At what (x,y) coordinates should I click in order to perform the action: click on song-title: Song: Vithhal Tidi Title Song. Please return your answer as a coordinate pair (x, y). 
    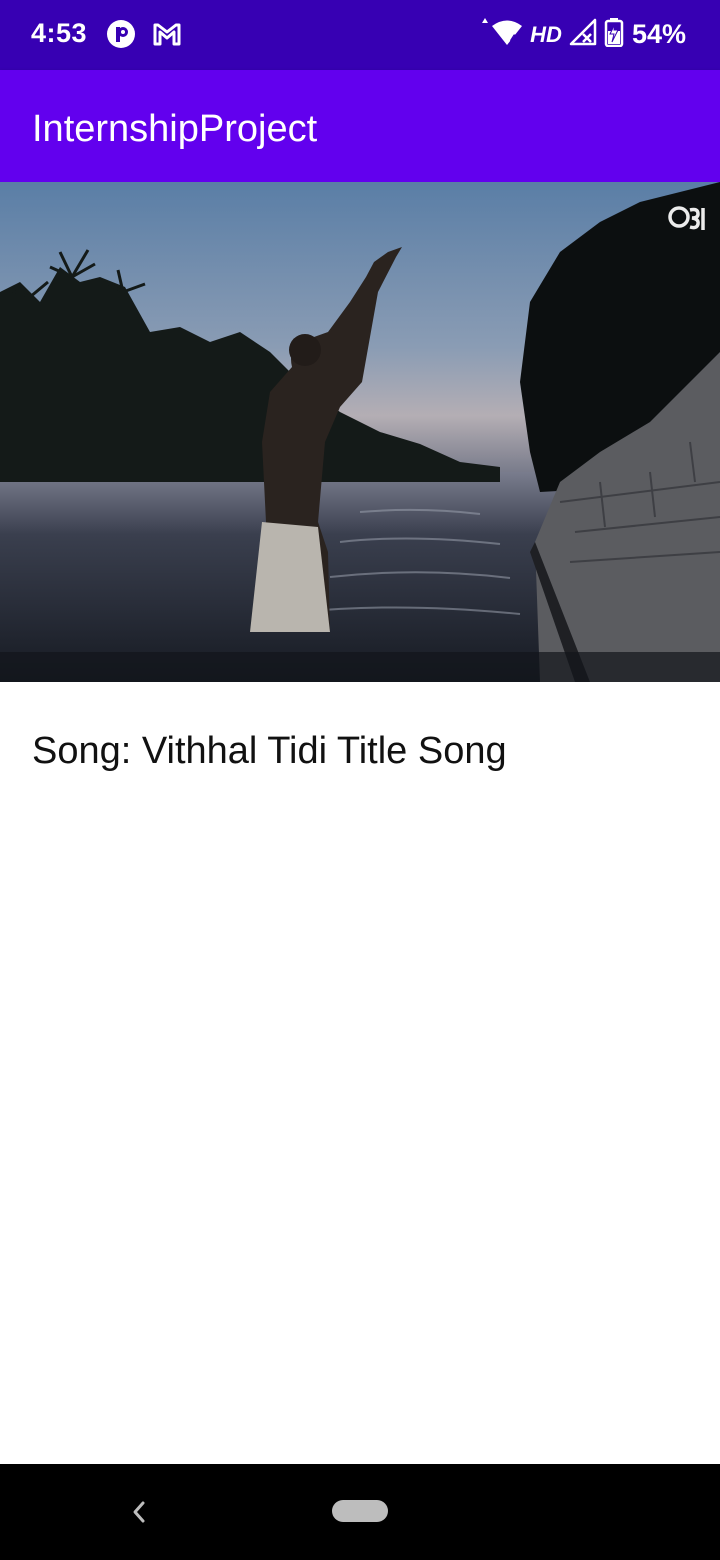
    Looking at the image, I should click on (269, 751).